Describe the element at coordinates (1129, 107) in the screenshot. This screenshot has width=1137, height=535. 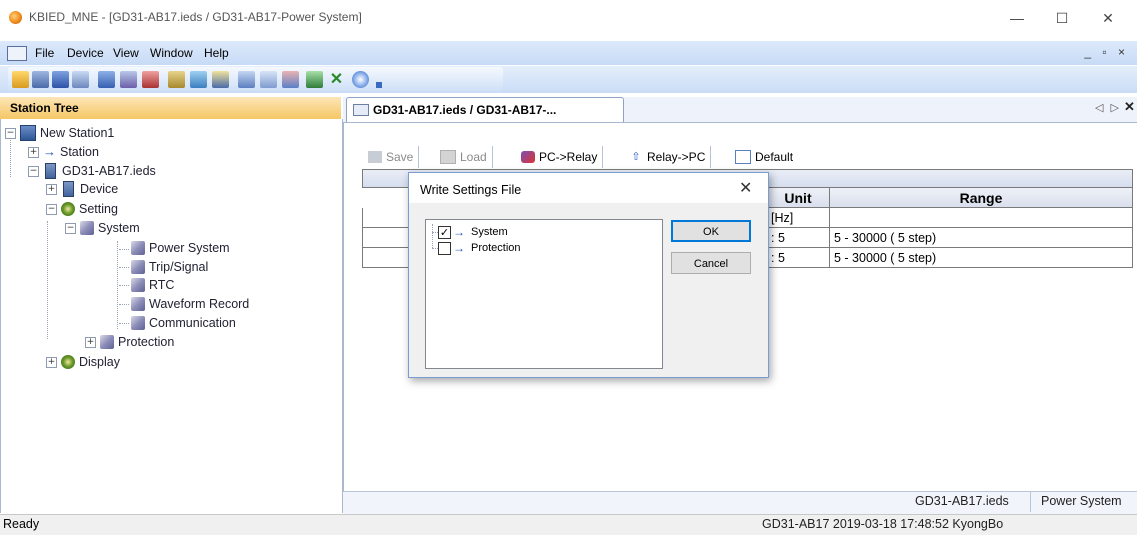
I see `tab-close-icon: ✕` at that location.